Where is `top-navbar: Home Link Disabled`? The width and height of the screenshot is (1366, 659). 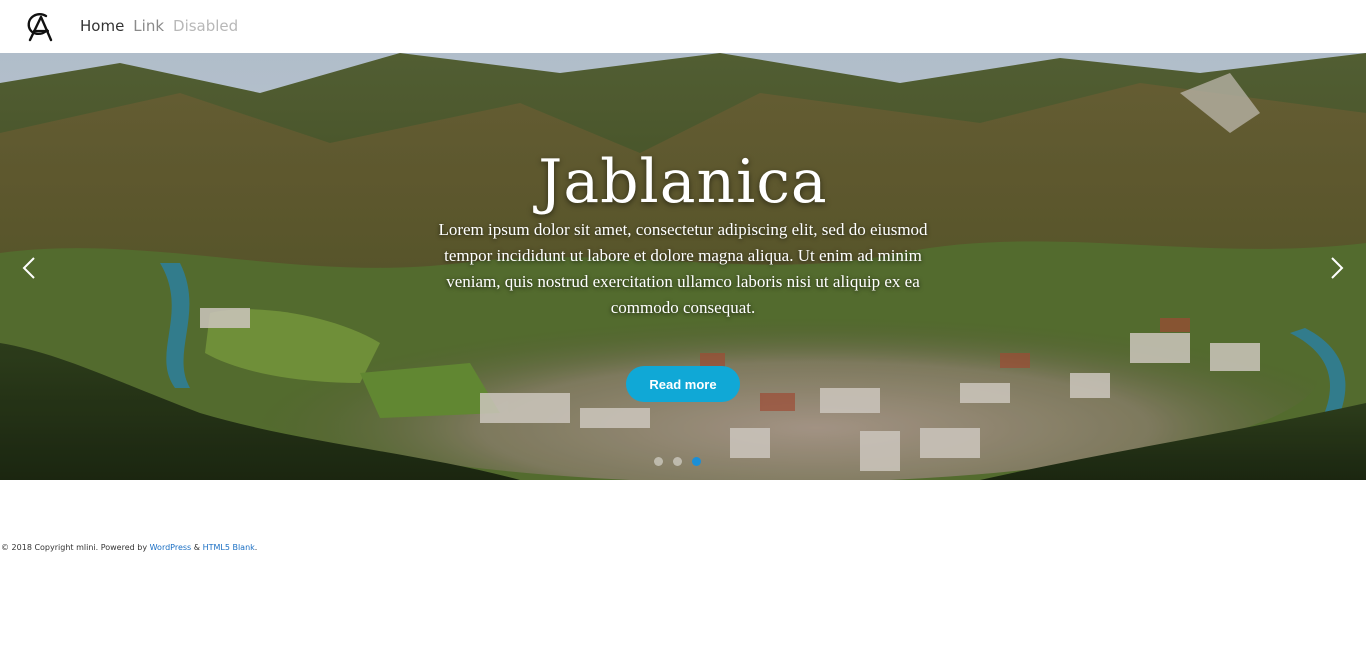
top-navbar: Home Link Disabled is located at coordinates (683, 26).